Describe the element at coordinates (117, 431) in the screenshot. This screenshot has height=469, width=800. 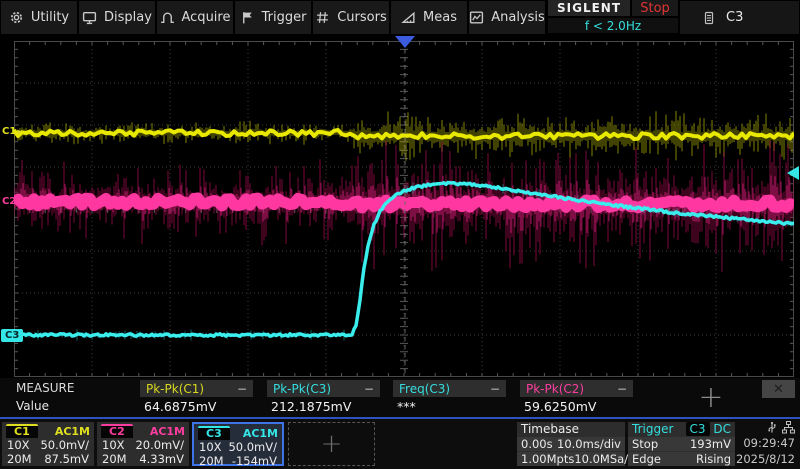
I see `c2-tab: C2` at that location.